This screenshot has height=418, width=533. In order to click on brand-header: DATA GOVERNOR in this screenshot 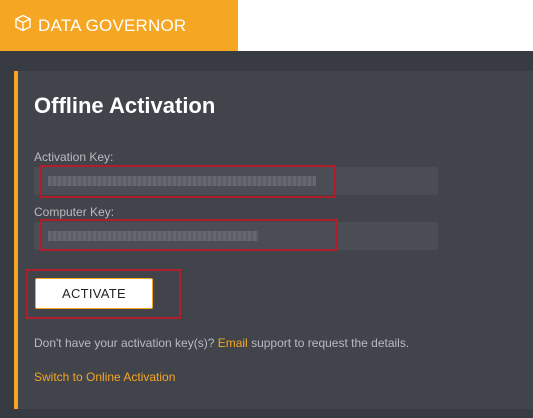, I will do `click(119, 25)`.